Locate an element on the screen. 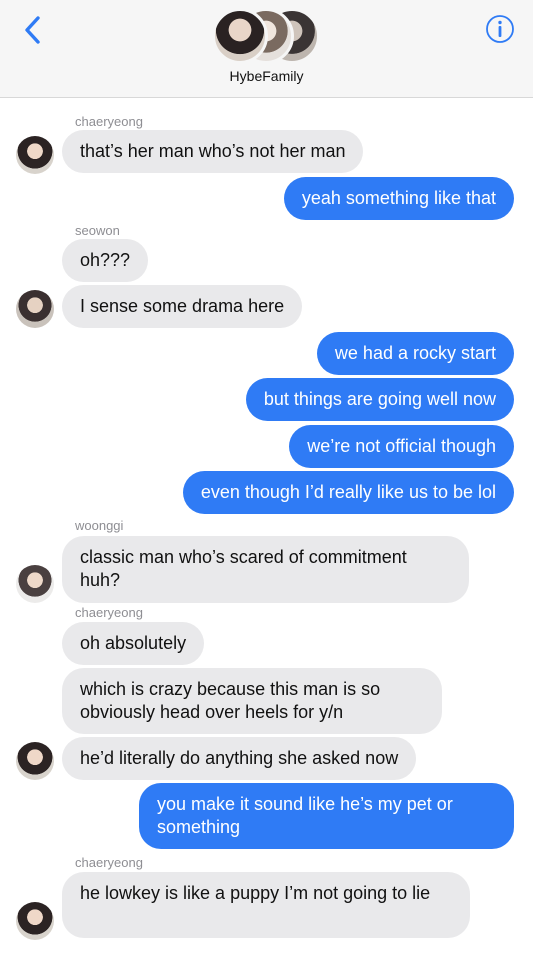  received-message: he’d literally do anything she asked now is located at coordinates (239, 758).